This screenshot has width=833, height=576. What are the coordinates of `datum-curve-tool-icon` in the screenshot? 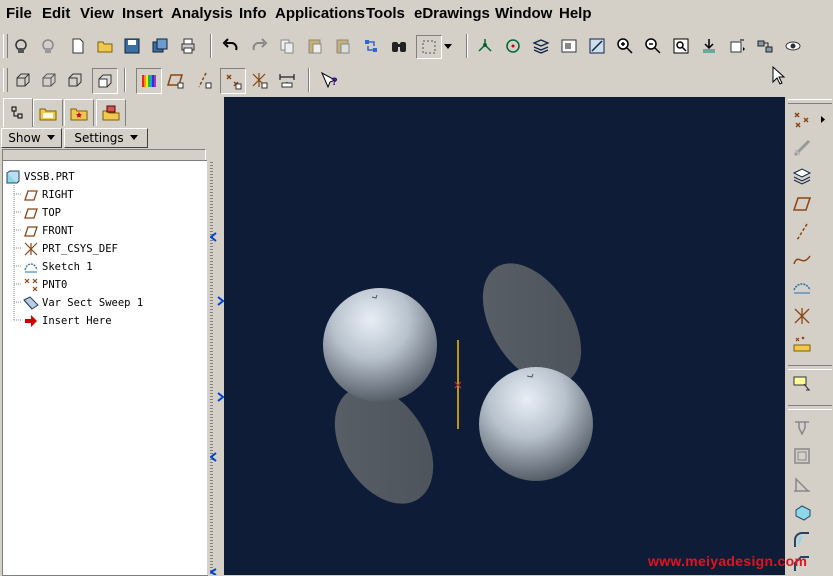 It's located at (802, 260).